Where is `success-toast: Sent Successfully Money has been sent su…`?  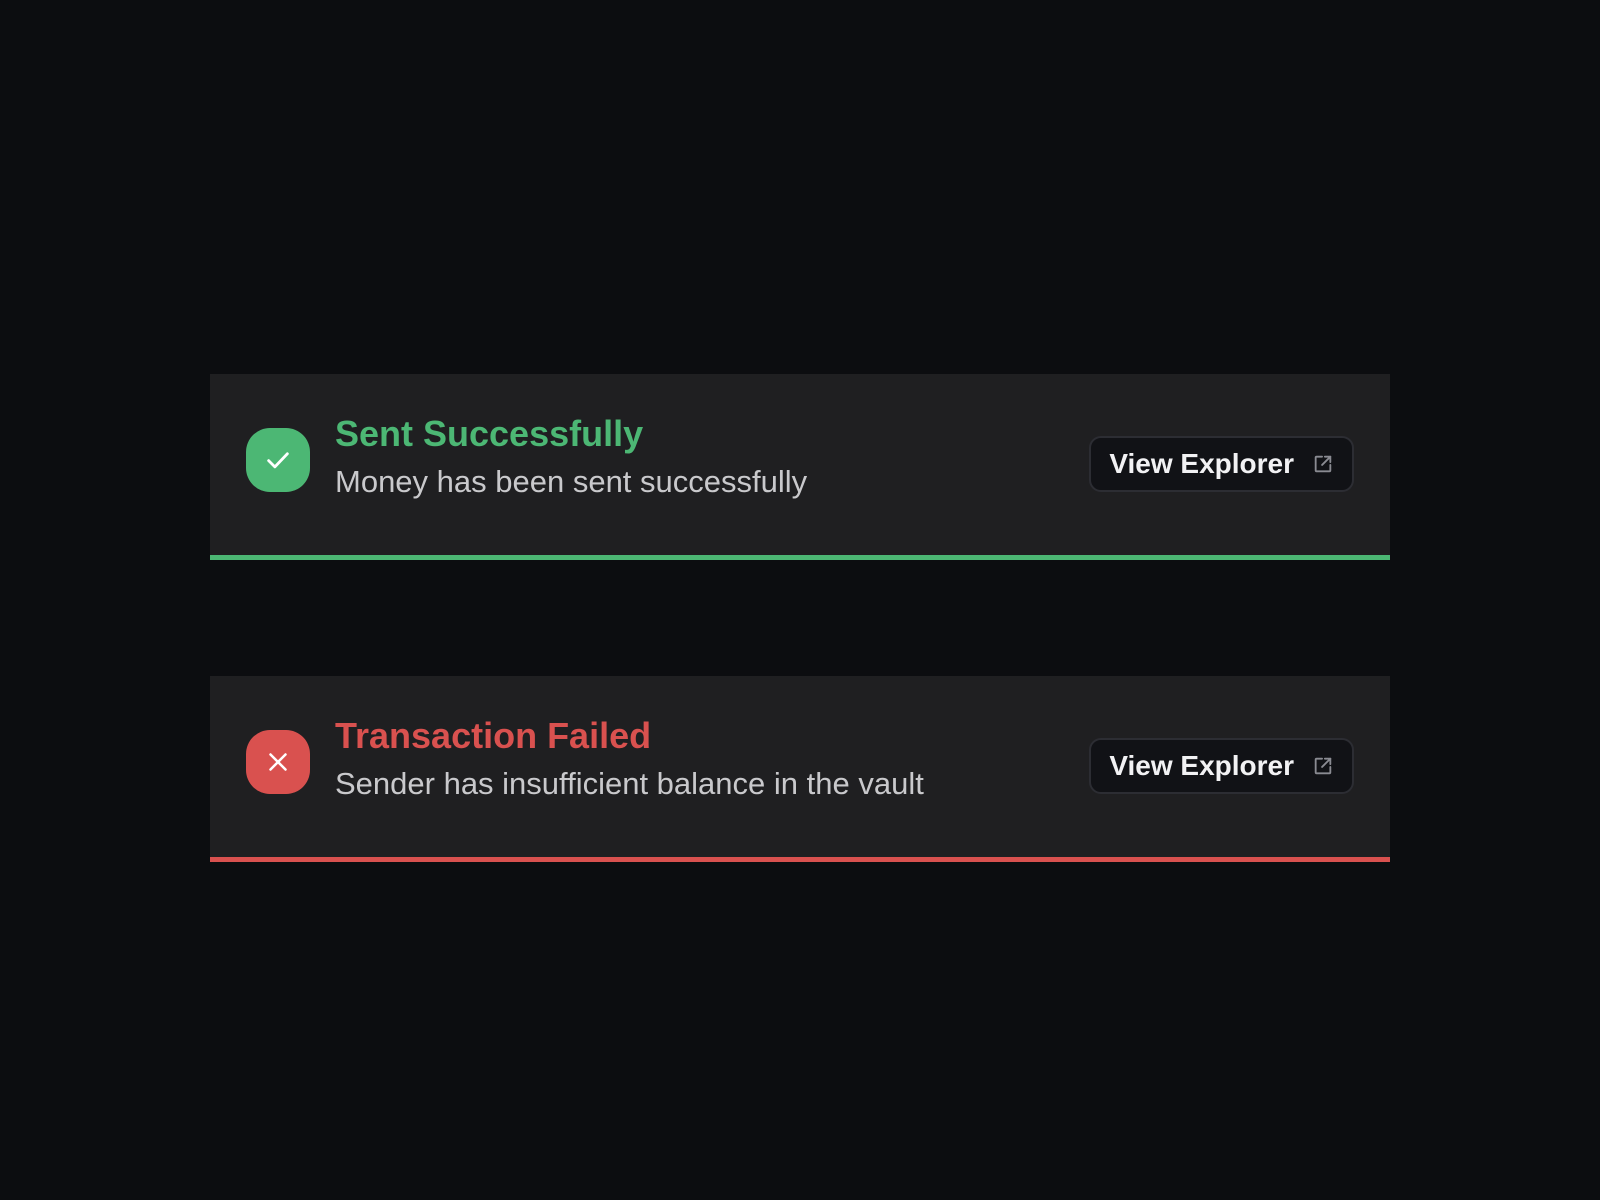
success-toast: Sent Successfully Money has been sent su… is located at coordinates (800, 467).